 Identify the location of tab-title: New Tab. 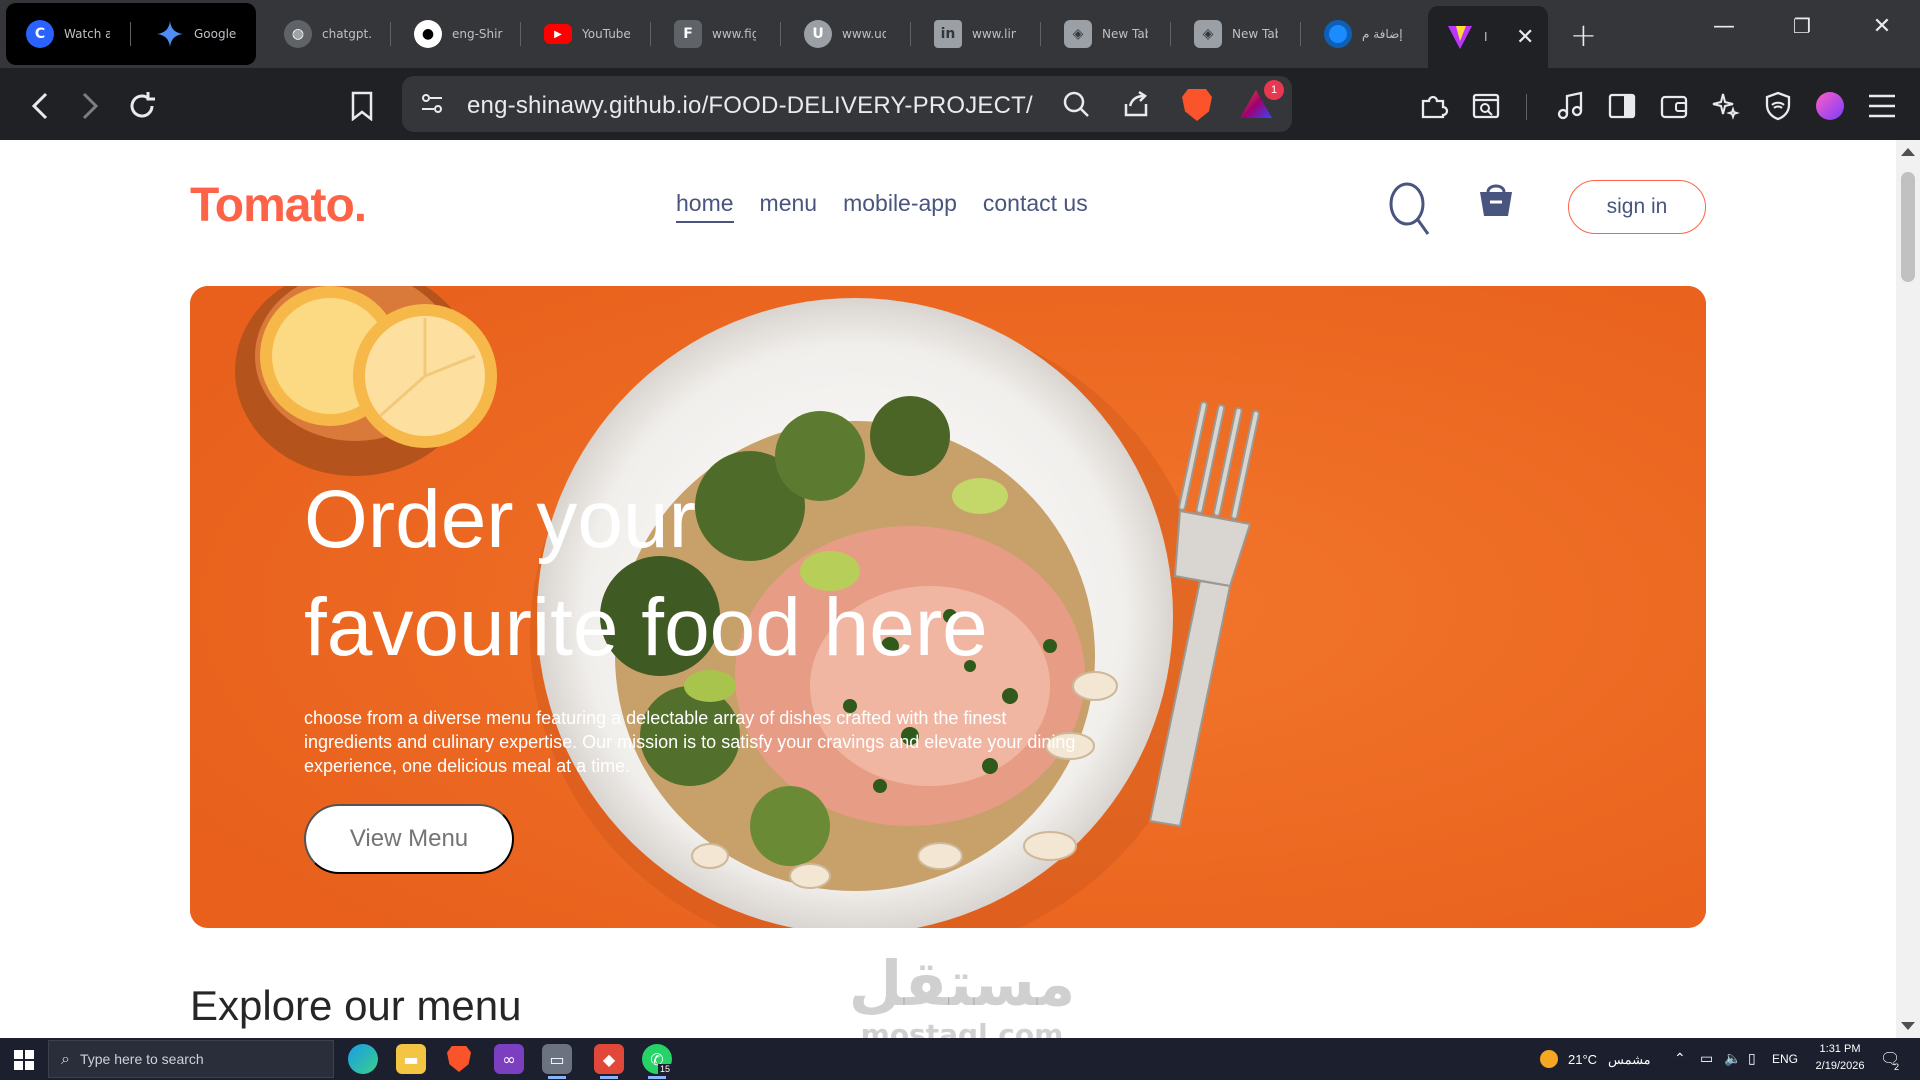
(1255, 34).